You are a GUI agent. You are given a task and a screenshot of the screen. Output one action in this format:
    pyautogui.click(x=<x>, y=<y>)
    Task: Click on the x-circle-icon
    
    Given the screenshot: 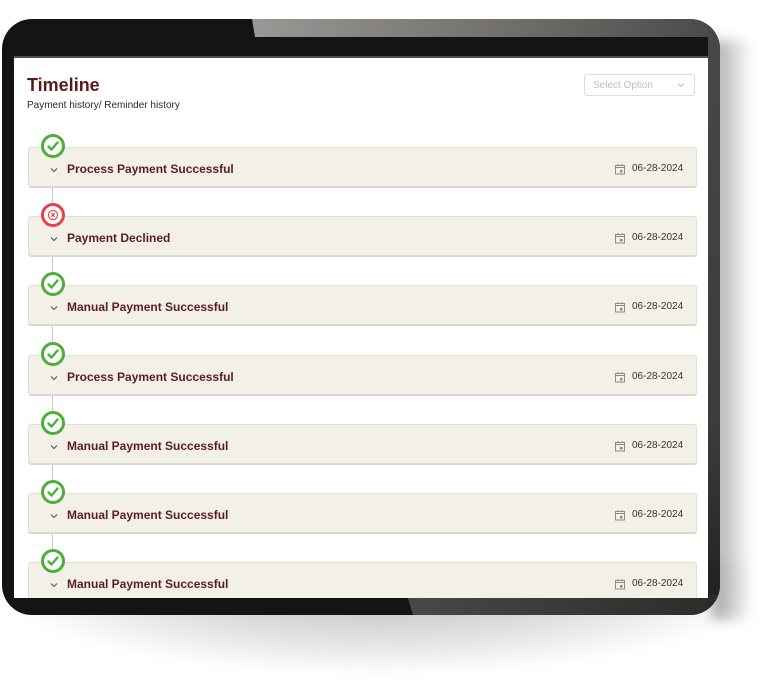 What is the action you would take?
    pyautogui.click(x=53, y=215)
    